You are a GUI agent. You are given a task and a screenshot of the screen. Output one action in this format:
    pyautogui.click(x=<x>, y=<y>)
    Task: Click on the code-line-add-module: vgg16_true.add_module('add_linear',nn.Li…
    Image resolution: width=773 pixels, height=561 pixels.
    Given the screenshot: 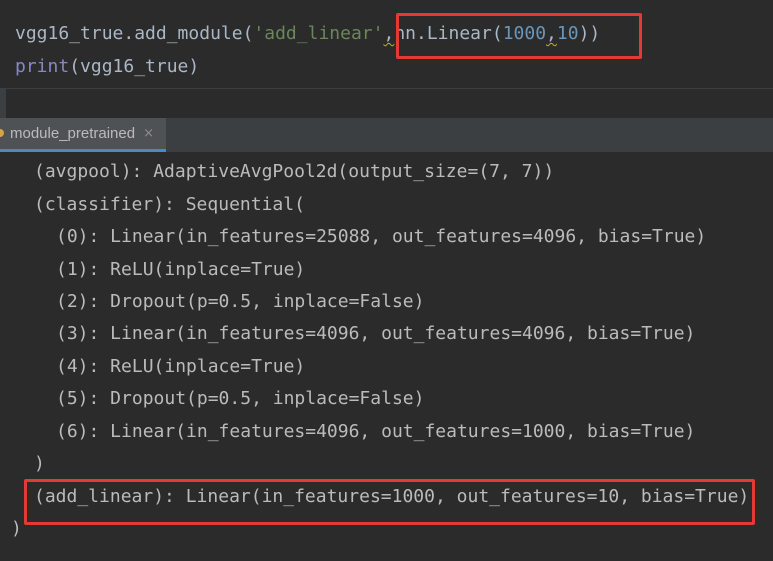 What is the action you would take?
    pyautogui.click(x=307, y=34)
    